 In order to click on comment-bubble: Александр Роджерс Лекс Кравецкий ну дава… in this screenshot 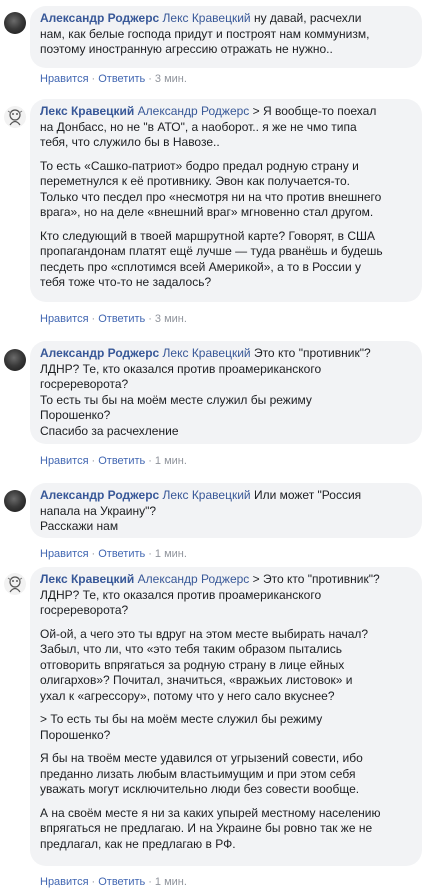, I will do `click(226, 37)`.